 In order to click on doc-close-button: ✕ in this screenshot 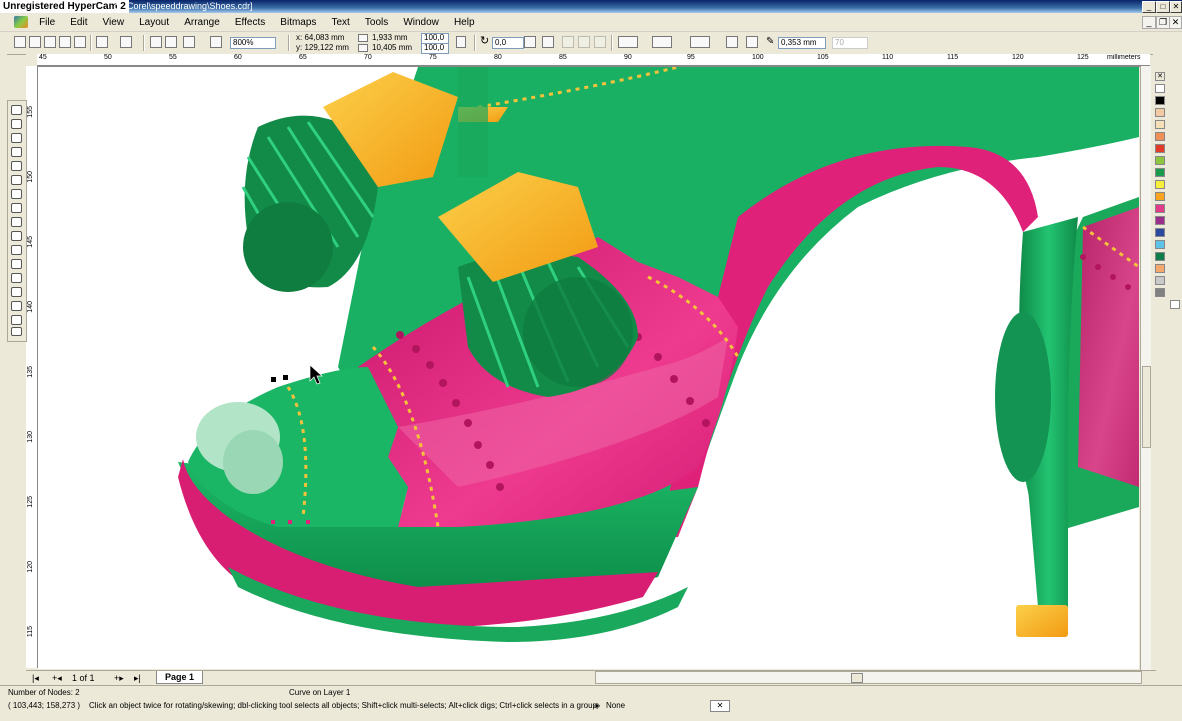, I will do `click(1175, 22)`.